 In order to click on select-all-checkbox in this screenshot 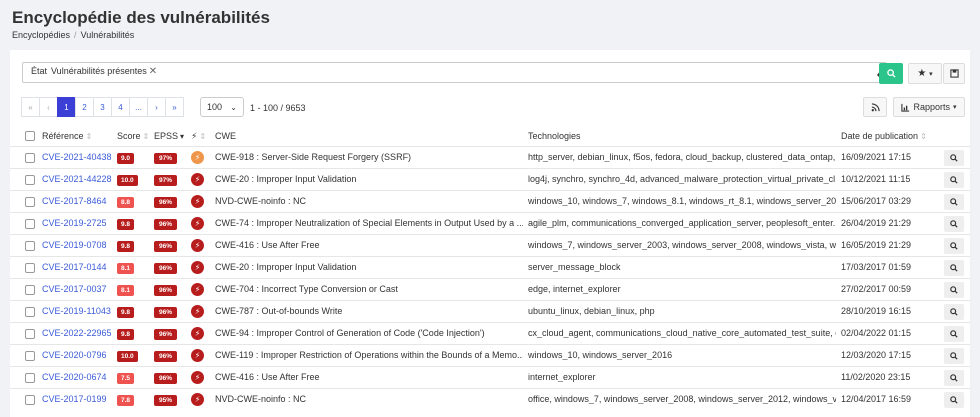, I will do `click(30, 136)`.